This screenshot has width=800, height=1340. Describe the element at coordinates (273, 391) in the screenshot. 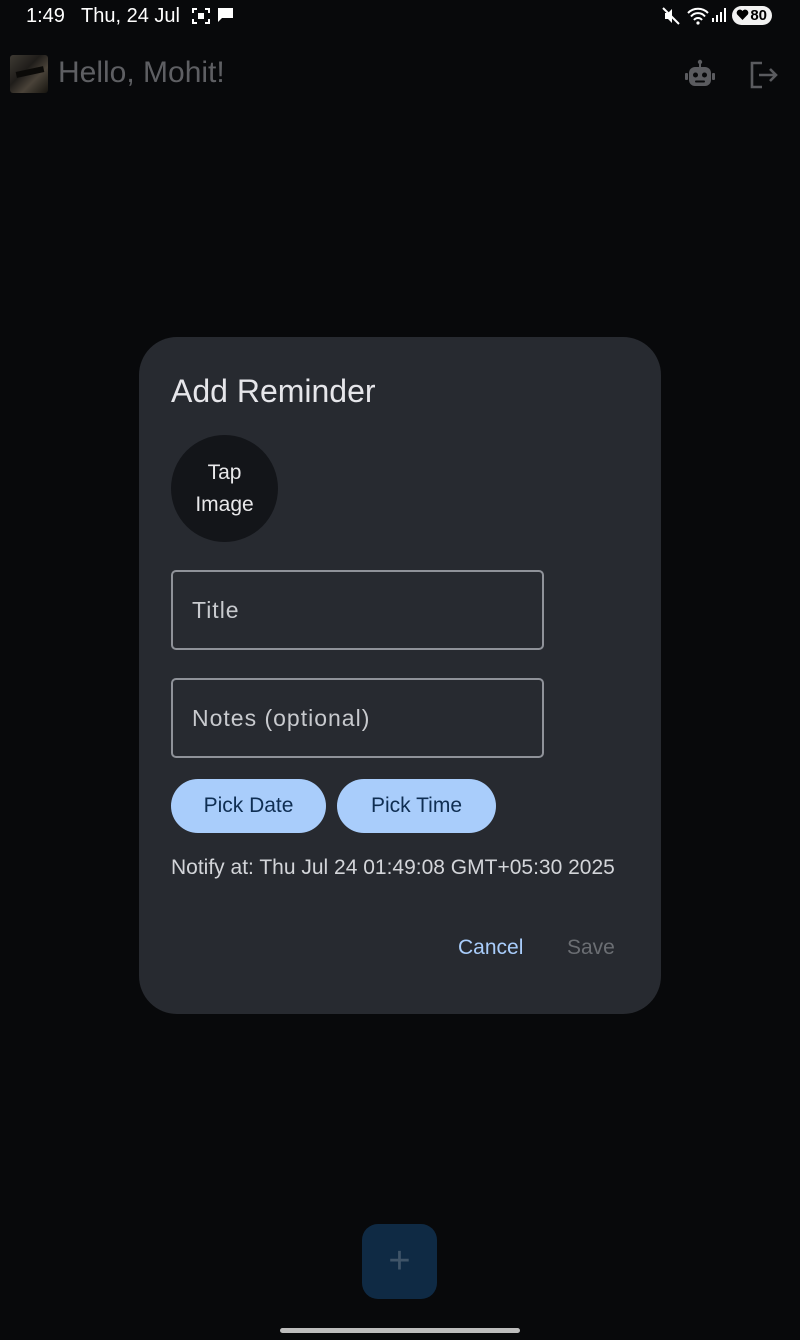

I see `dialog-title: Add Reminder` at that location.